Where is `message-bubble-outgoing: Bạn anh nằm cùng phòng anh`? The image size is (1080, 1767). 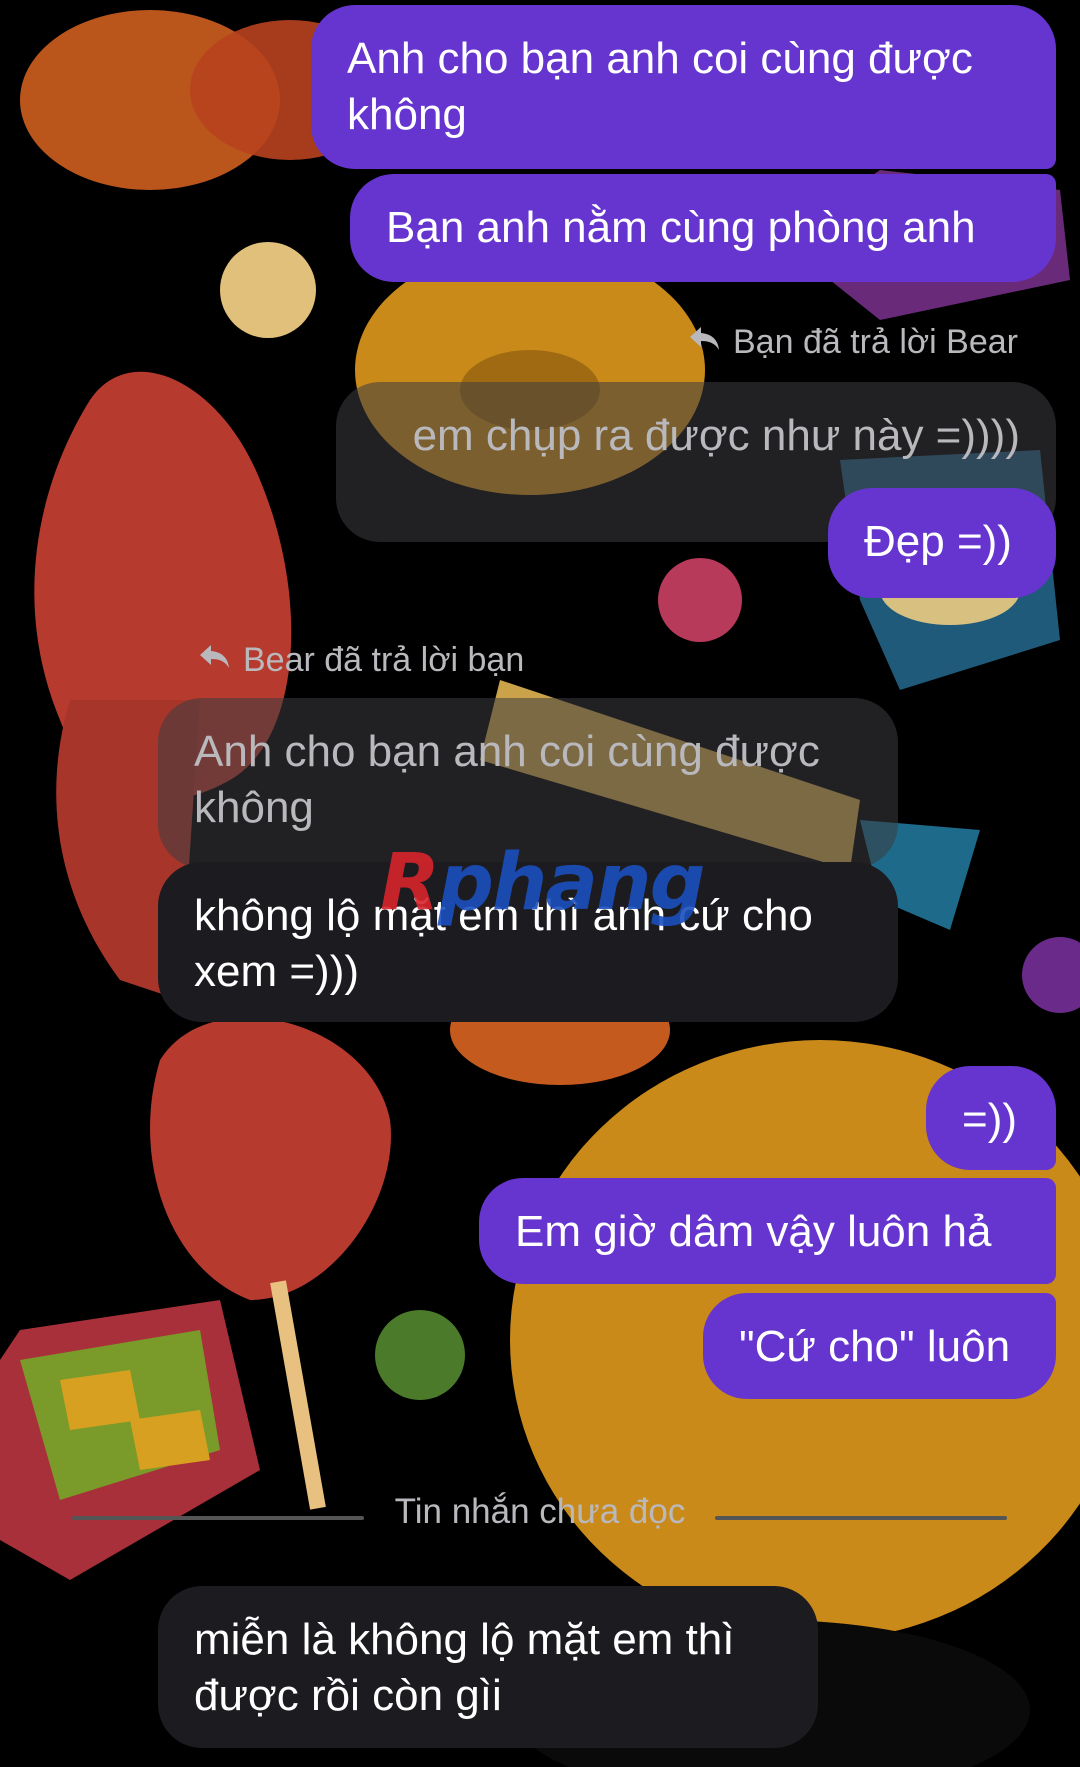
message-bubble-outgoing: Bạn anh nằm cùng phòng anh is located at coordinates (703, 228).